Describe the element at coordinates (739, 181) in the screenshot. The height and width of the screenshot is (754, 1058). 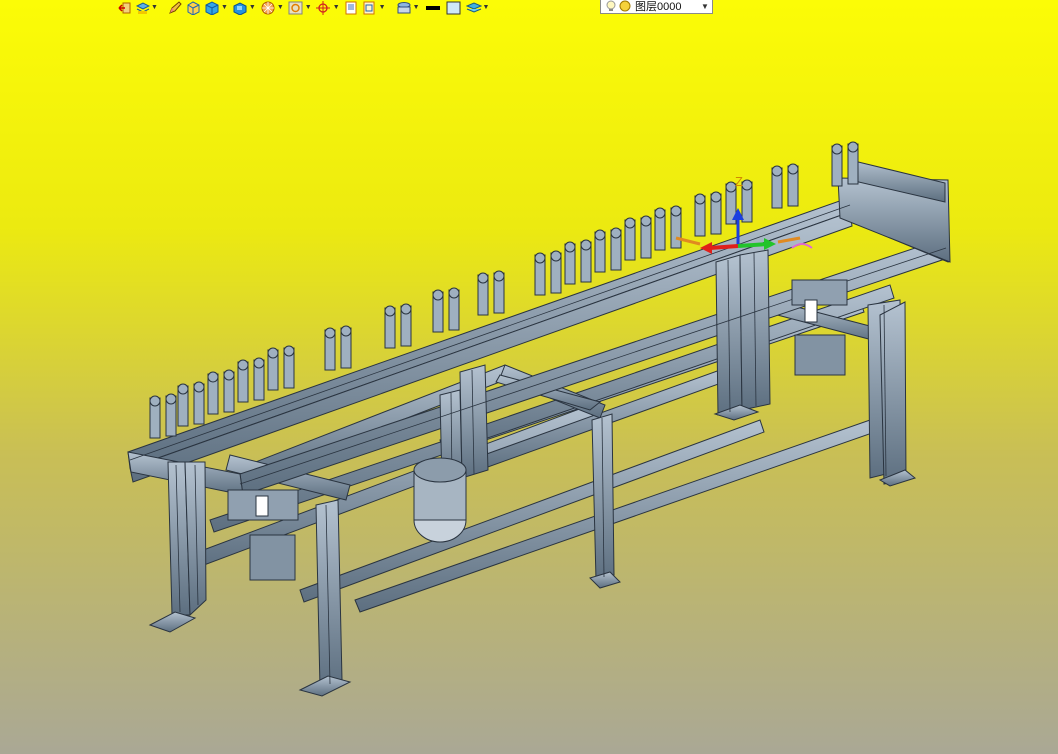
I see `z-axis-label: Z` at that location.